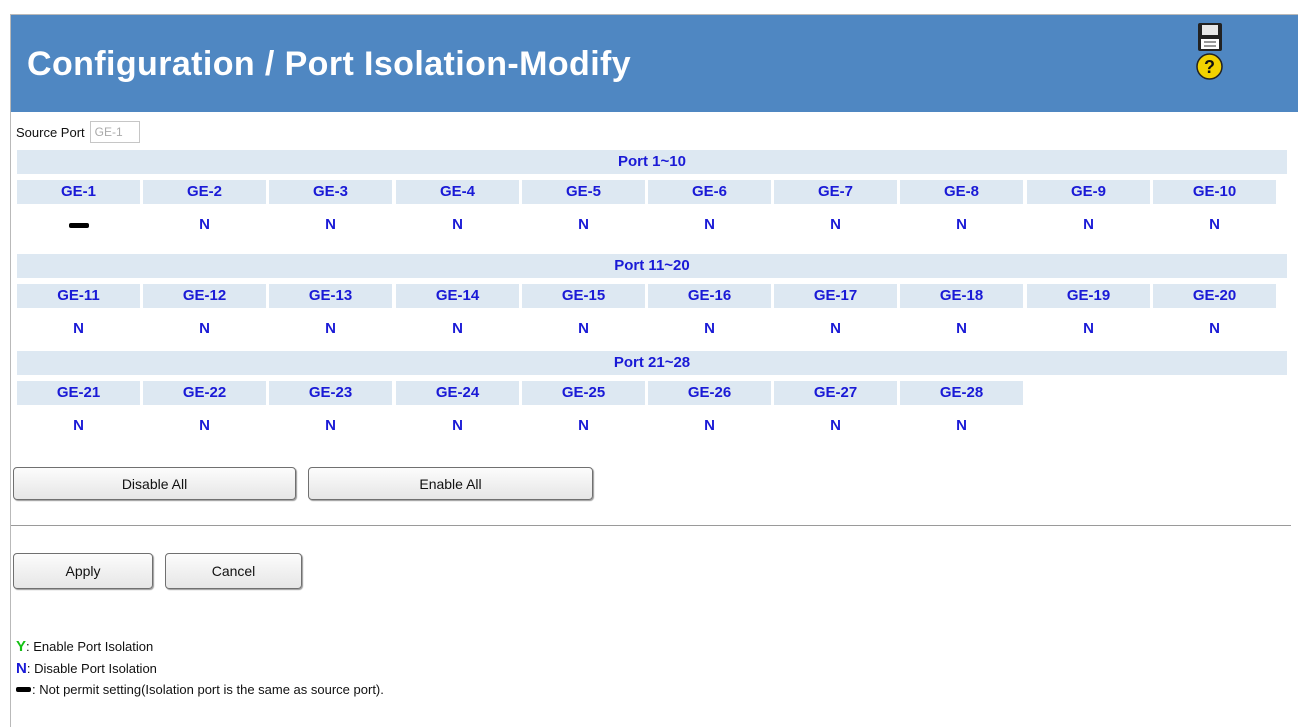 The width and height of the screenshot is (1299, 728). I want to click on port-header: GE-12, so click(204, 296).